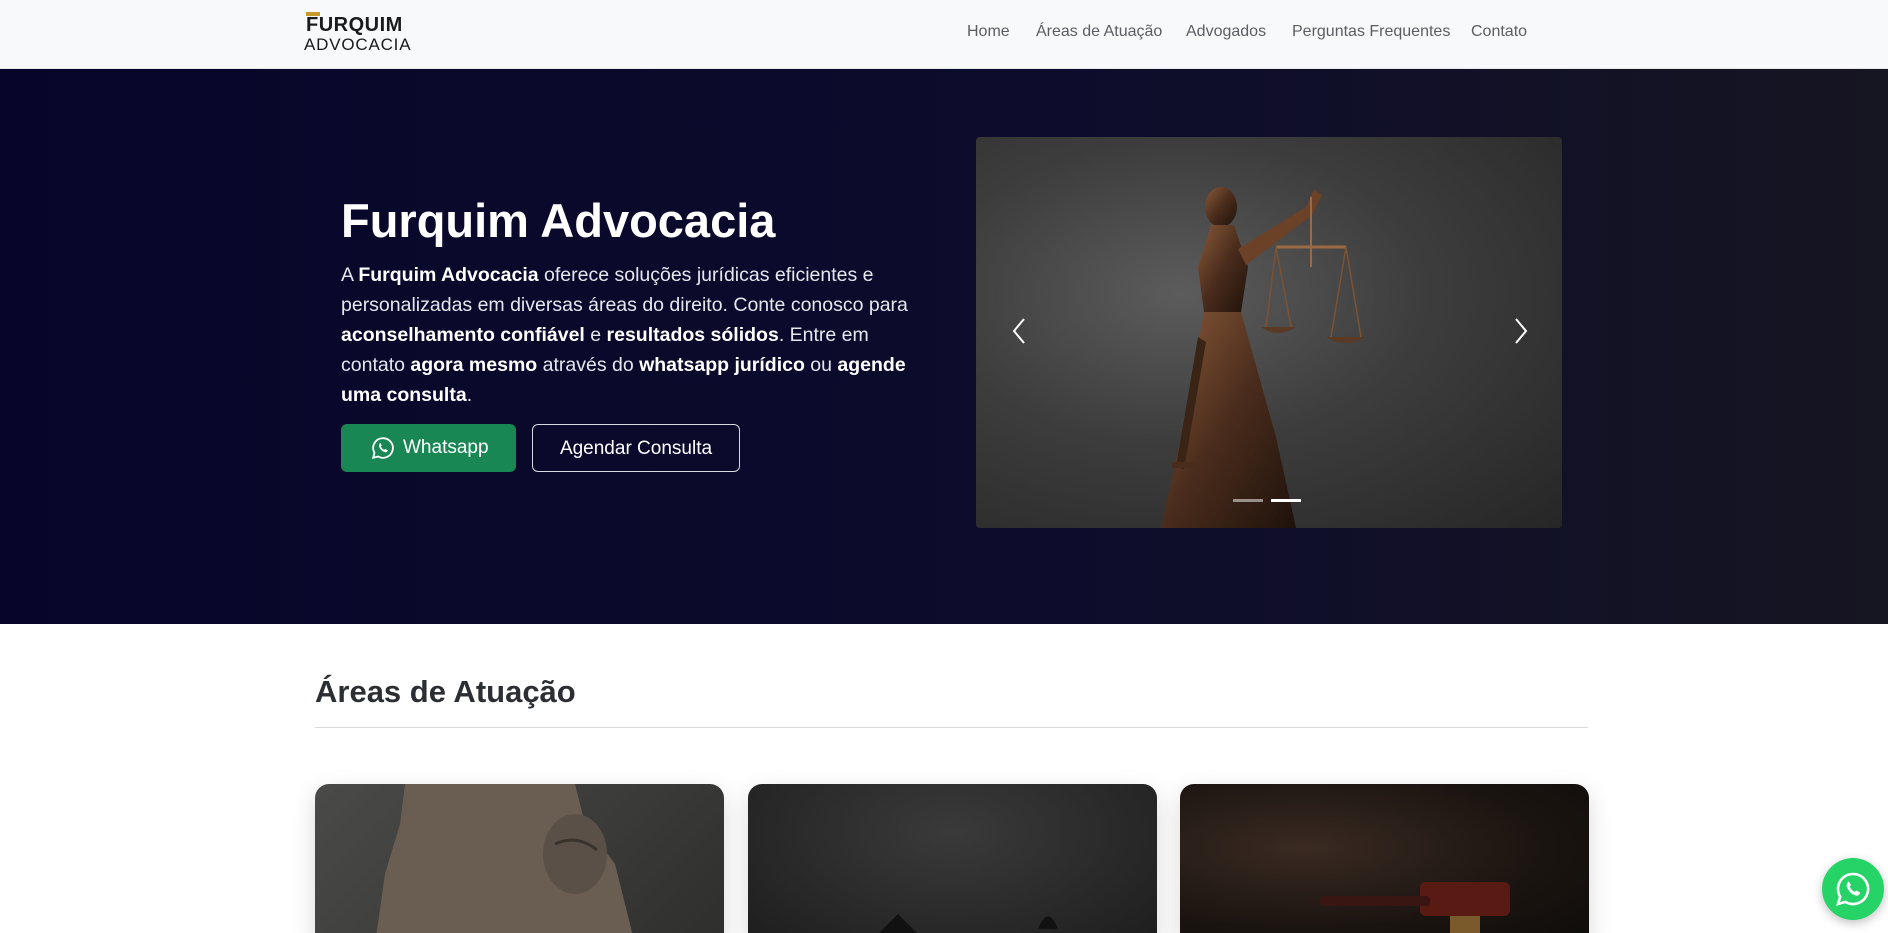  Describe the element at coordinates (1499, 32) in the screenshot. I see `nav-contato: Contato` at that location.